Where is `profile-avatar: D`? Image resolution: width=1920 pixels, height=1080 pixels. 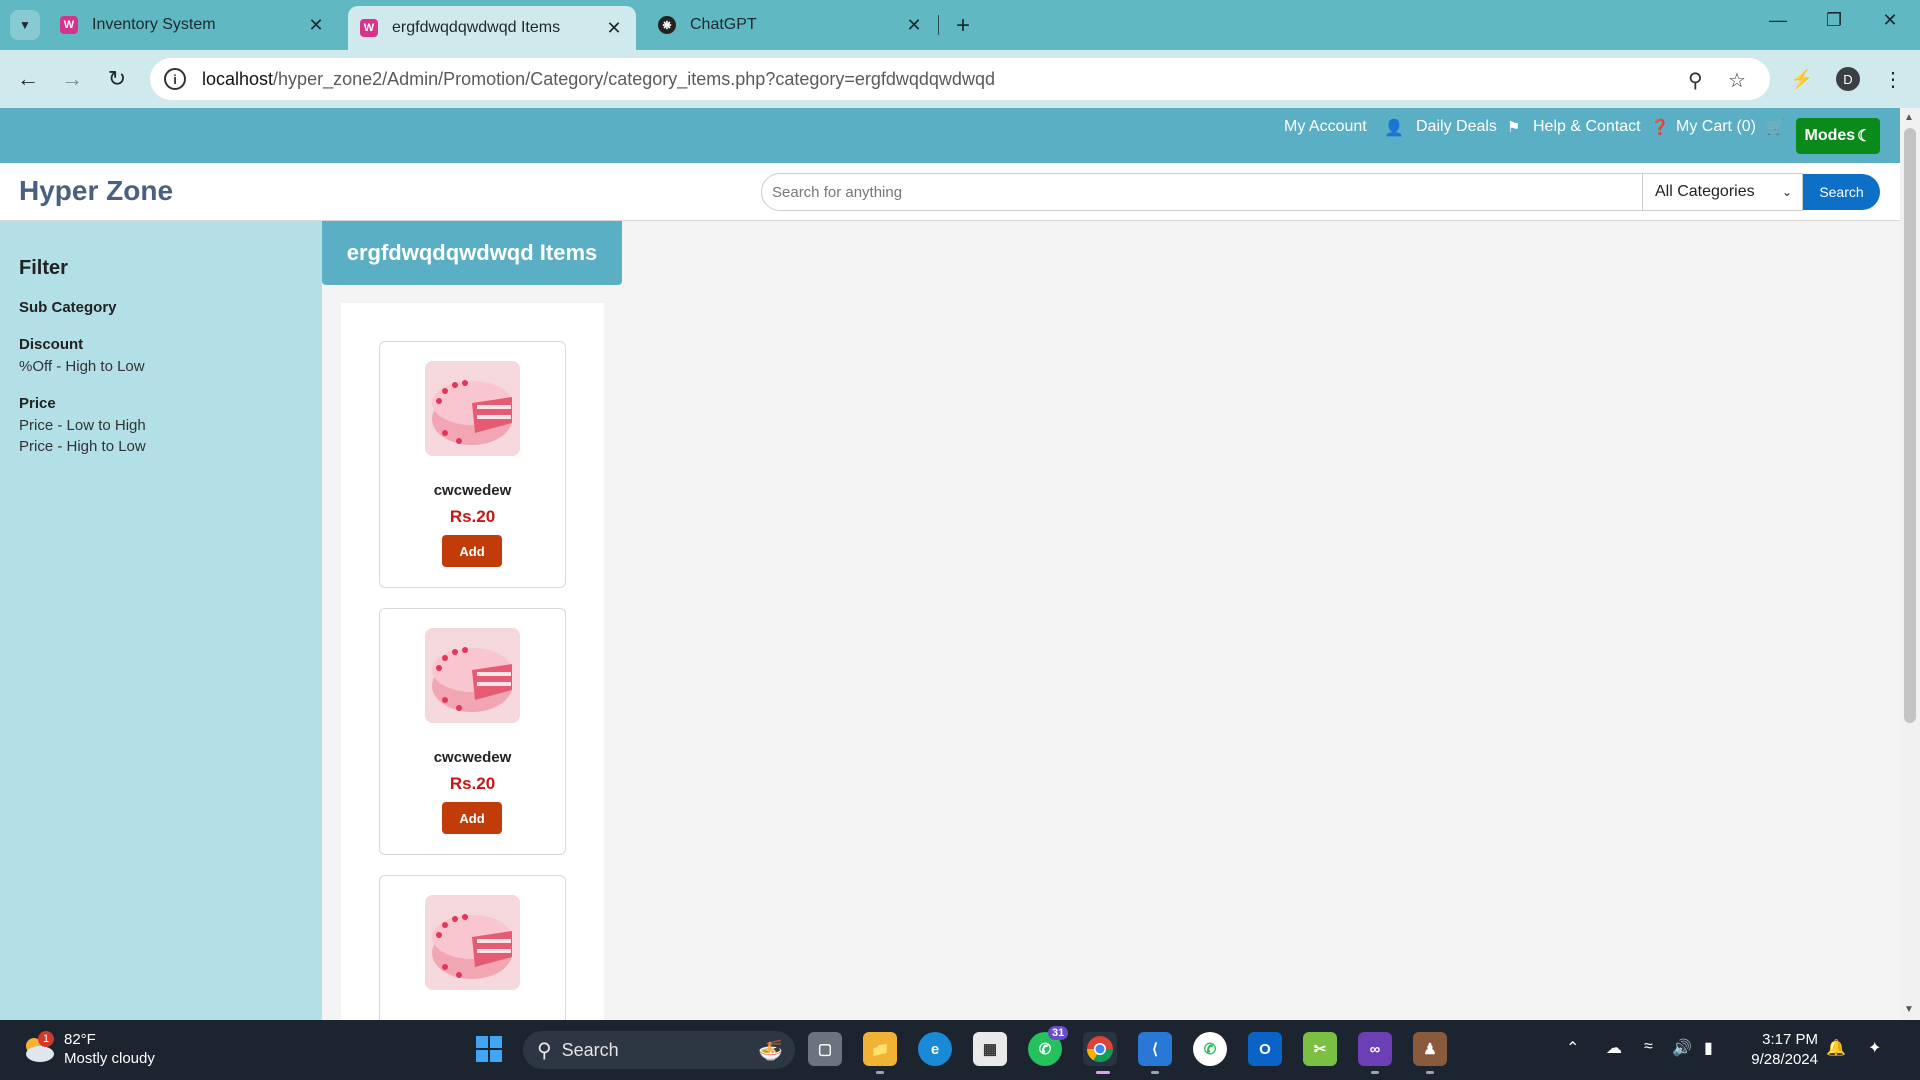 profile-avatar: D is located at coordinates (1848, 79).